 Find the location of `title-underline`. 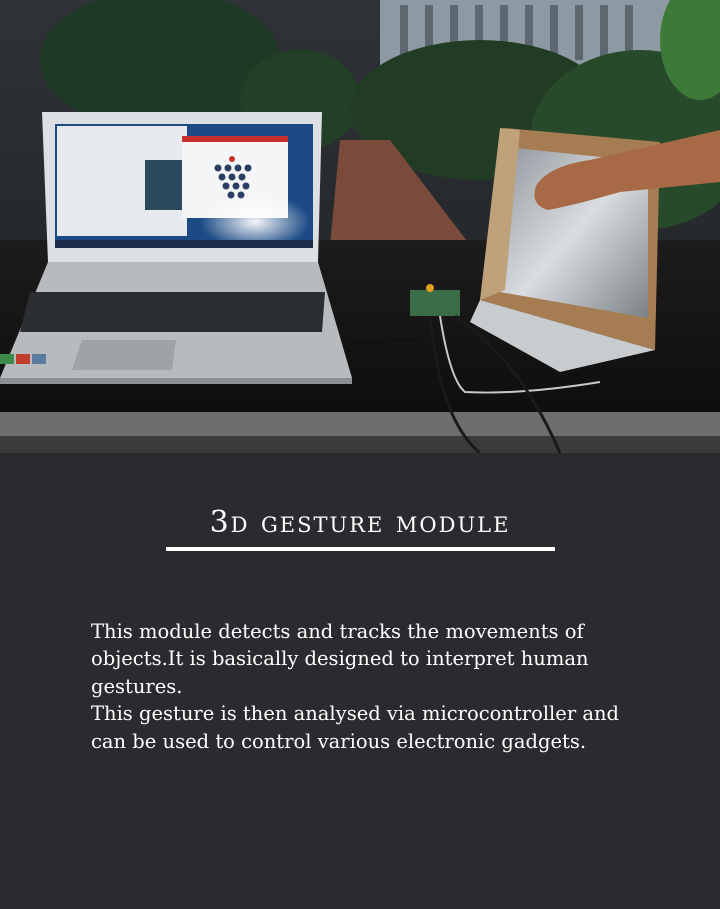

title-underline is located at coordinates (360, 549).